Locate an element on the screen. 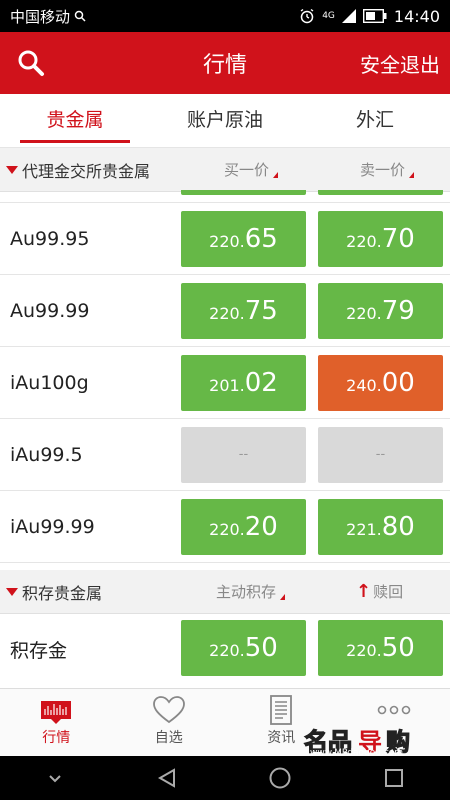 The height and width of the screenshot is (800, 450). column-label-buy: 买一价 is located at coordinates (247, 170).